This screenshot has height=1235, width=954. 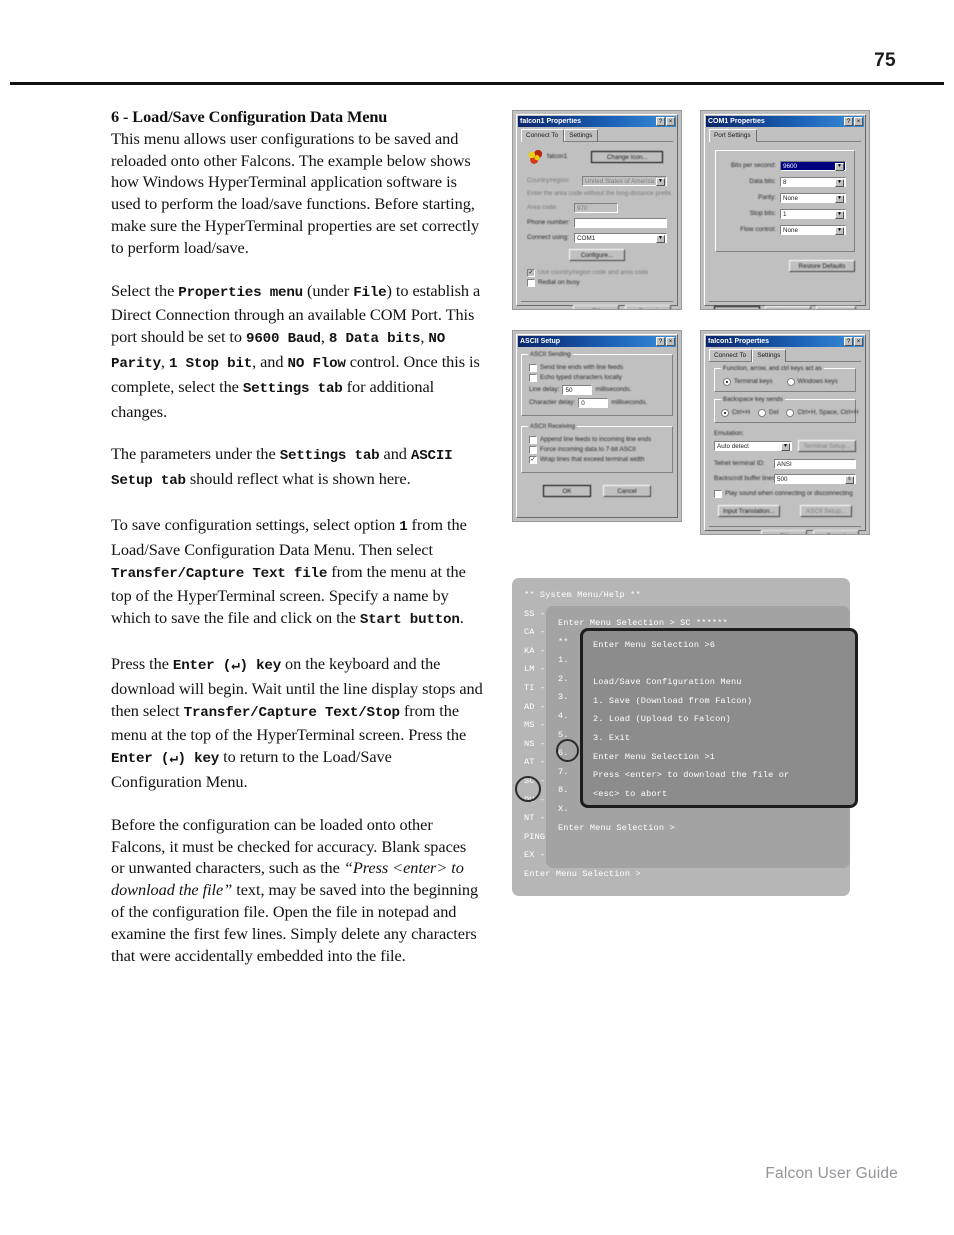 What do you see at coordinates (596, 208) in the screenshot?
I see `area-code-field: 970` at bounding box center [596, 208].